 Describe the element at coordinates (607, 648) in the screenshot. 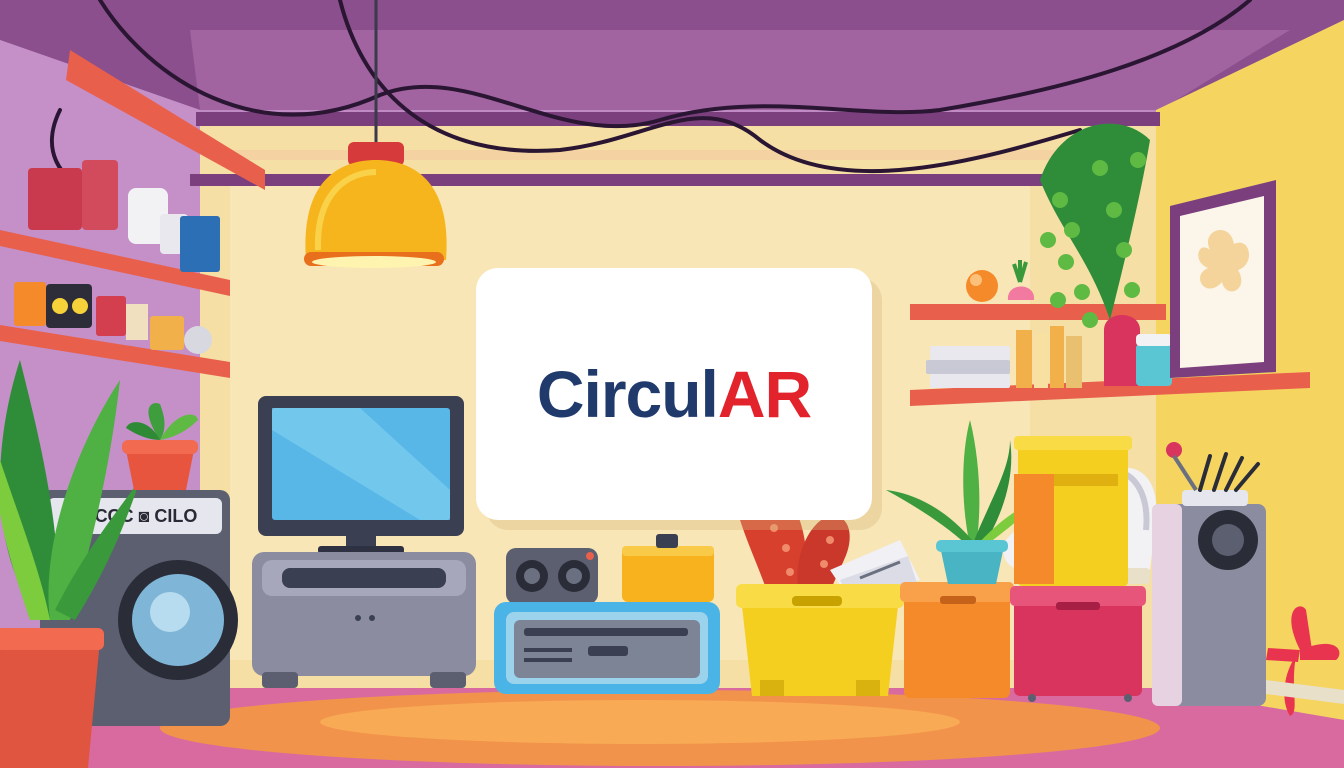

I see `blue-dvd-player` at that location.